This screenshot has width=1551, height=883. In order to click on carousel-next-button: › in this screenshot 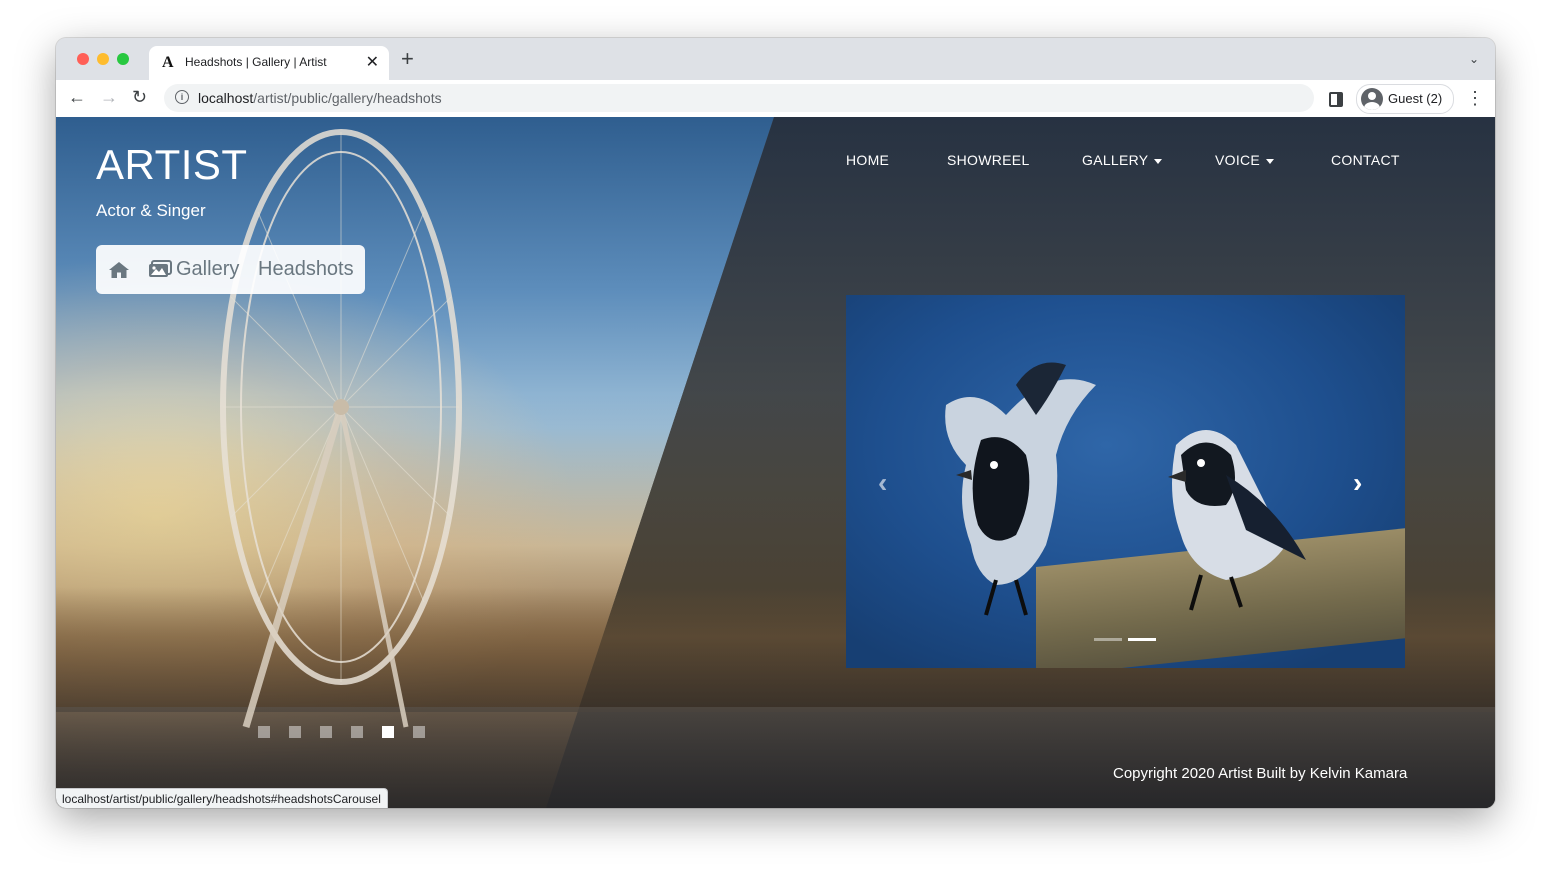, I will do `click(1357, 483)`.